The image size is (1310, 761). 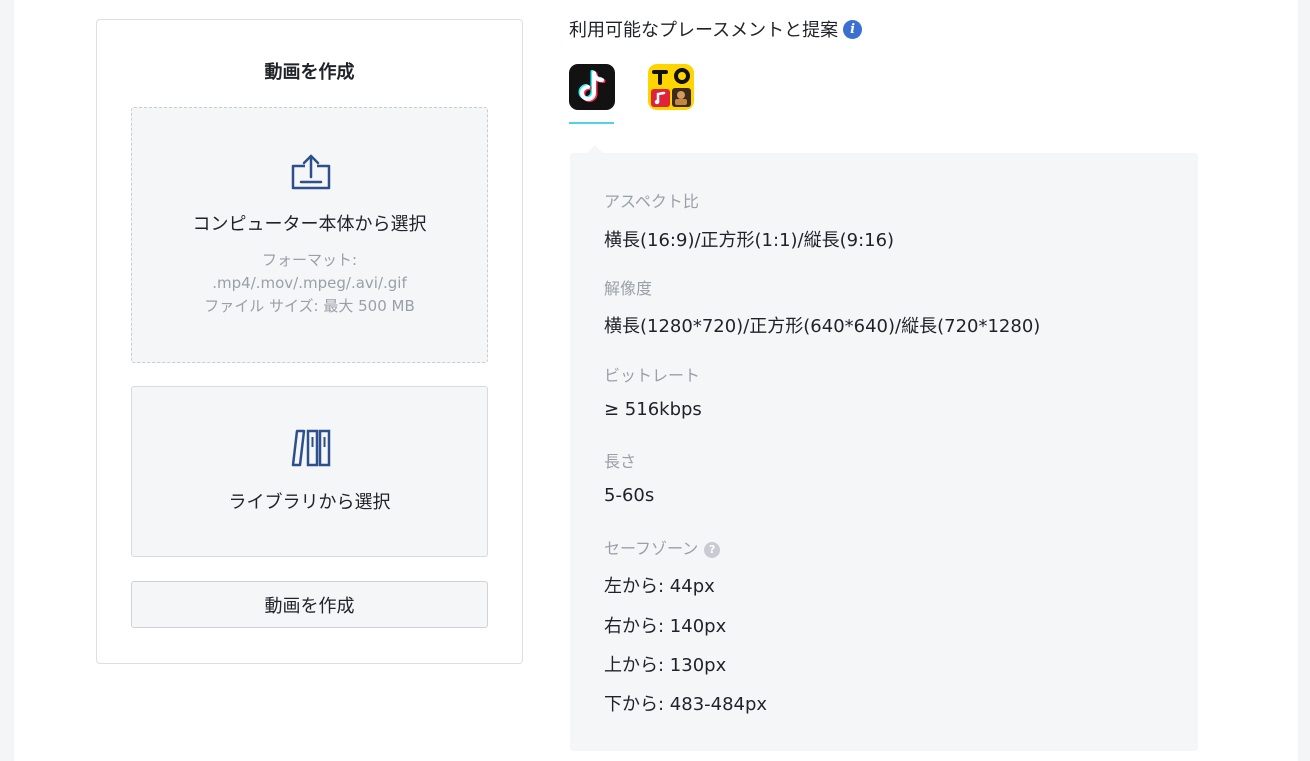 What do you see at coordinates (853, 29) in the screenshot?
I see `info-icon: i` at bounding box center [853, 29].